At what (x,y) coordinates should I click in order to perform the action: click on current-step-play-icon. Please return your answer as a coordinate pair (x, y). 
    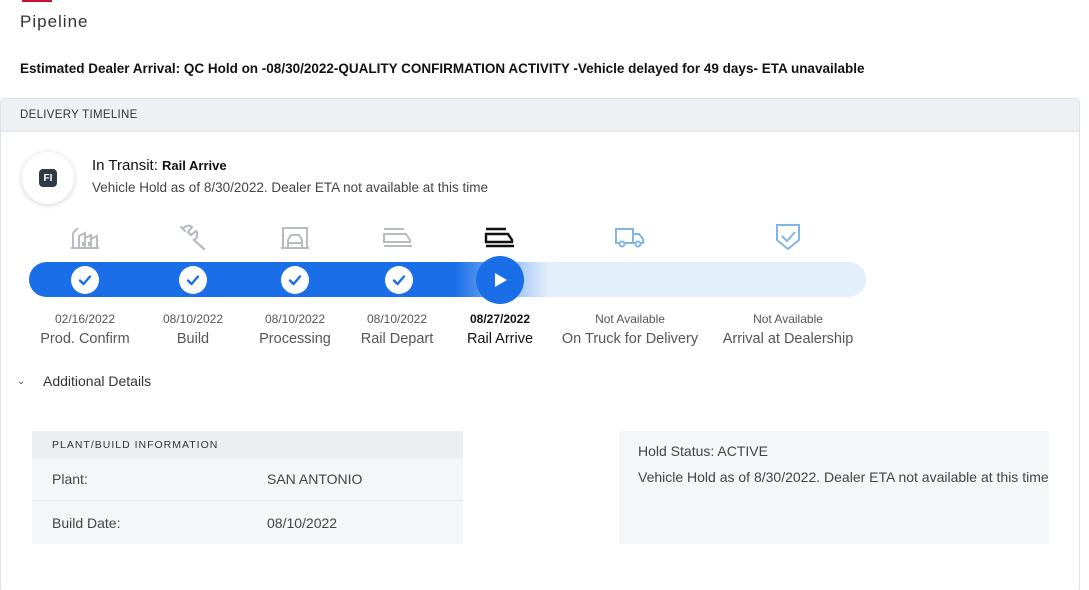
    Looking at the image, I should click on (500, 280).